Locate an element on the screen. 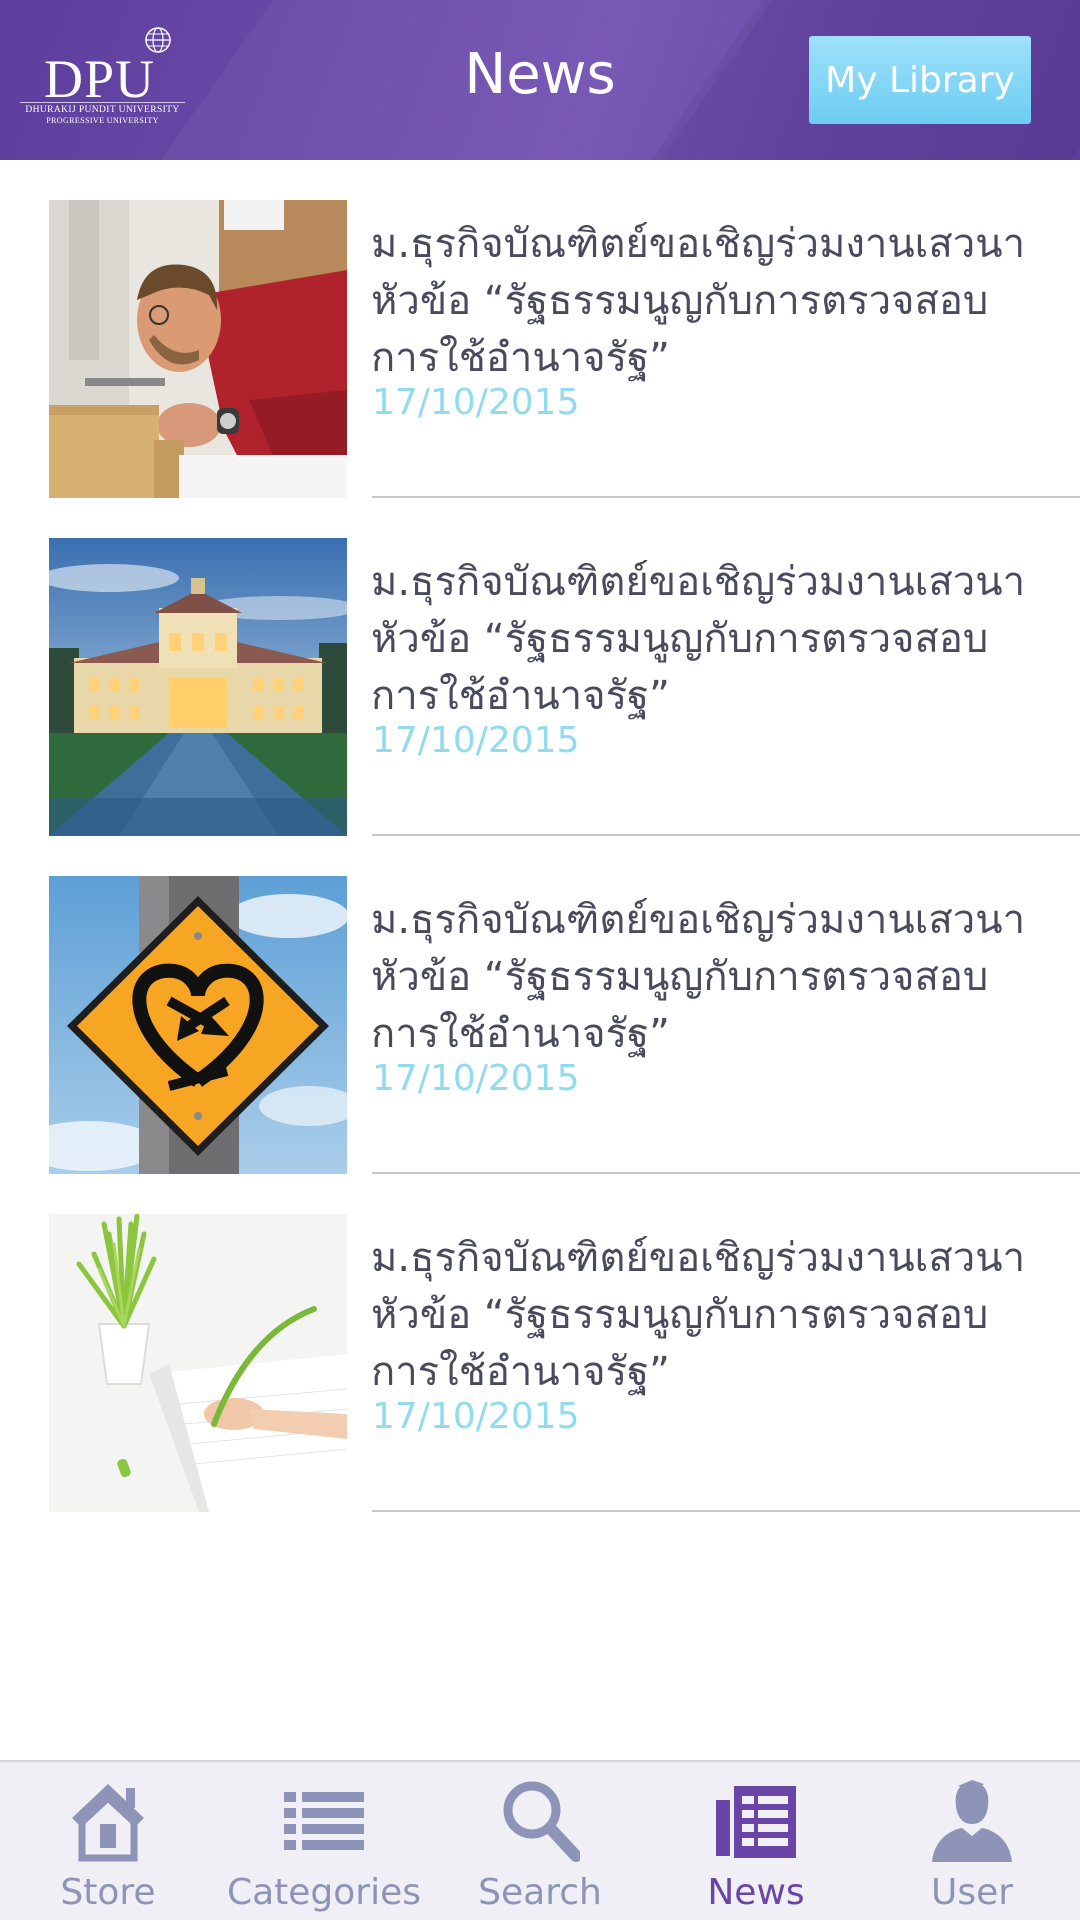  tab-label: Categories is located at coordinates (324, 1892).